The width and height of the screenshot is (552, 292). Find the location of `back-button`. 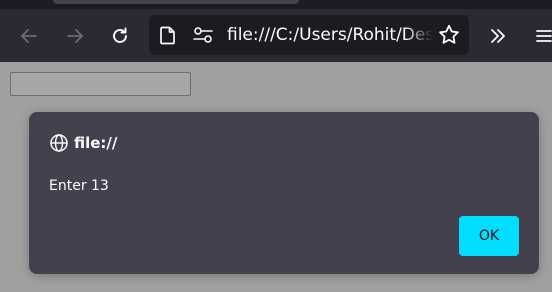

back-button is located at coordinates (29, 36).